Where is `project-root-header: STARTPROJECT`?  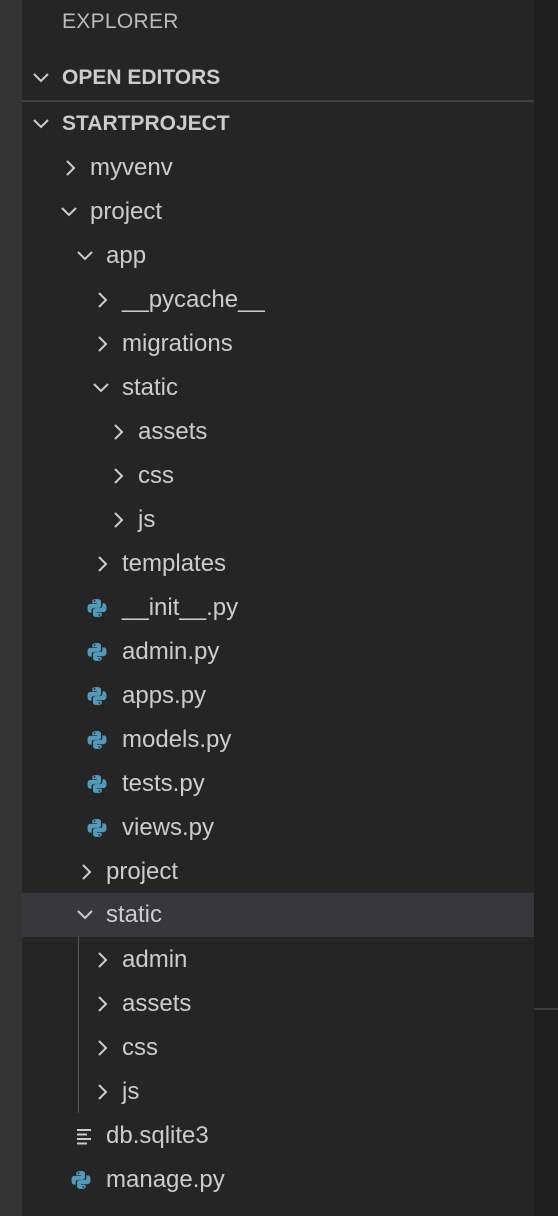
project-root-header: STARTPROJECT is located at coordinates (278, 124).